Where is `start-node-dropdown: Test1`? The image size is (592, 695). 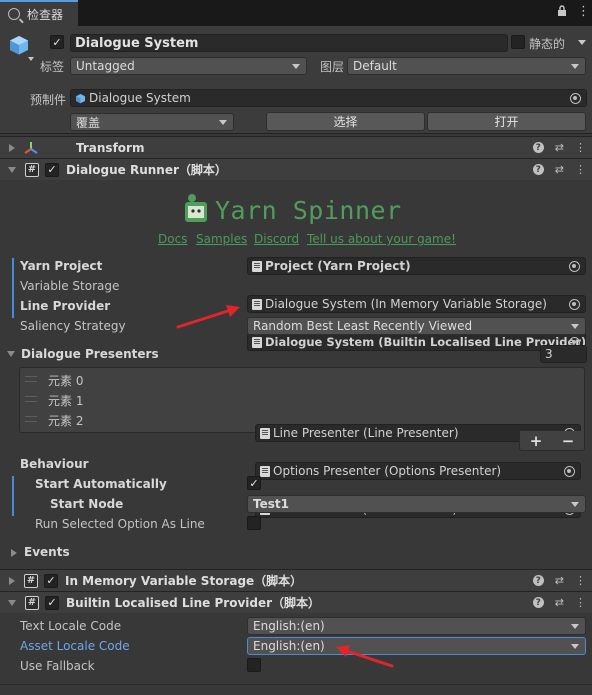
start-node-dropdown: Test1 is located at coordinates (416, 504).